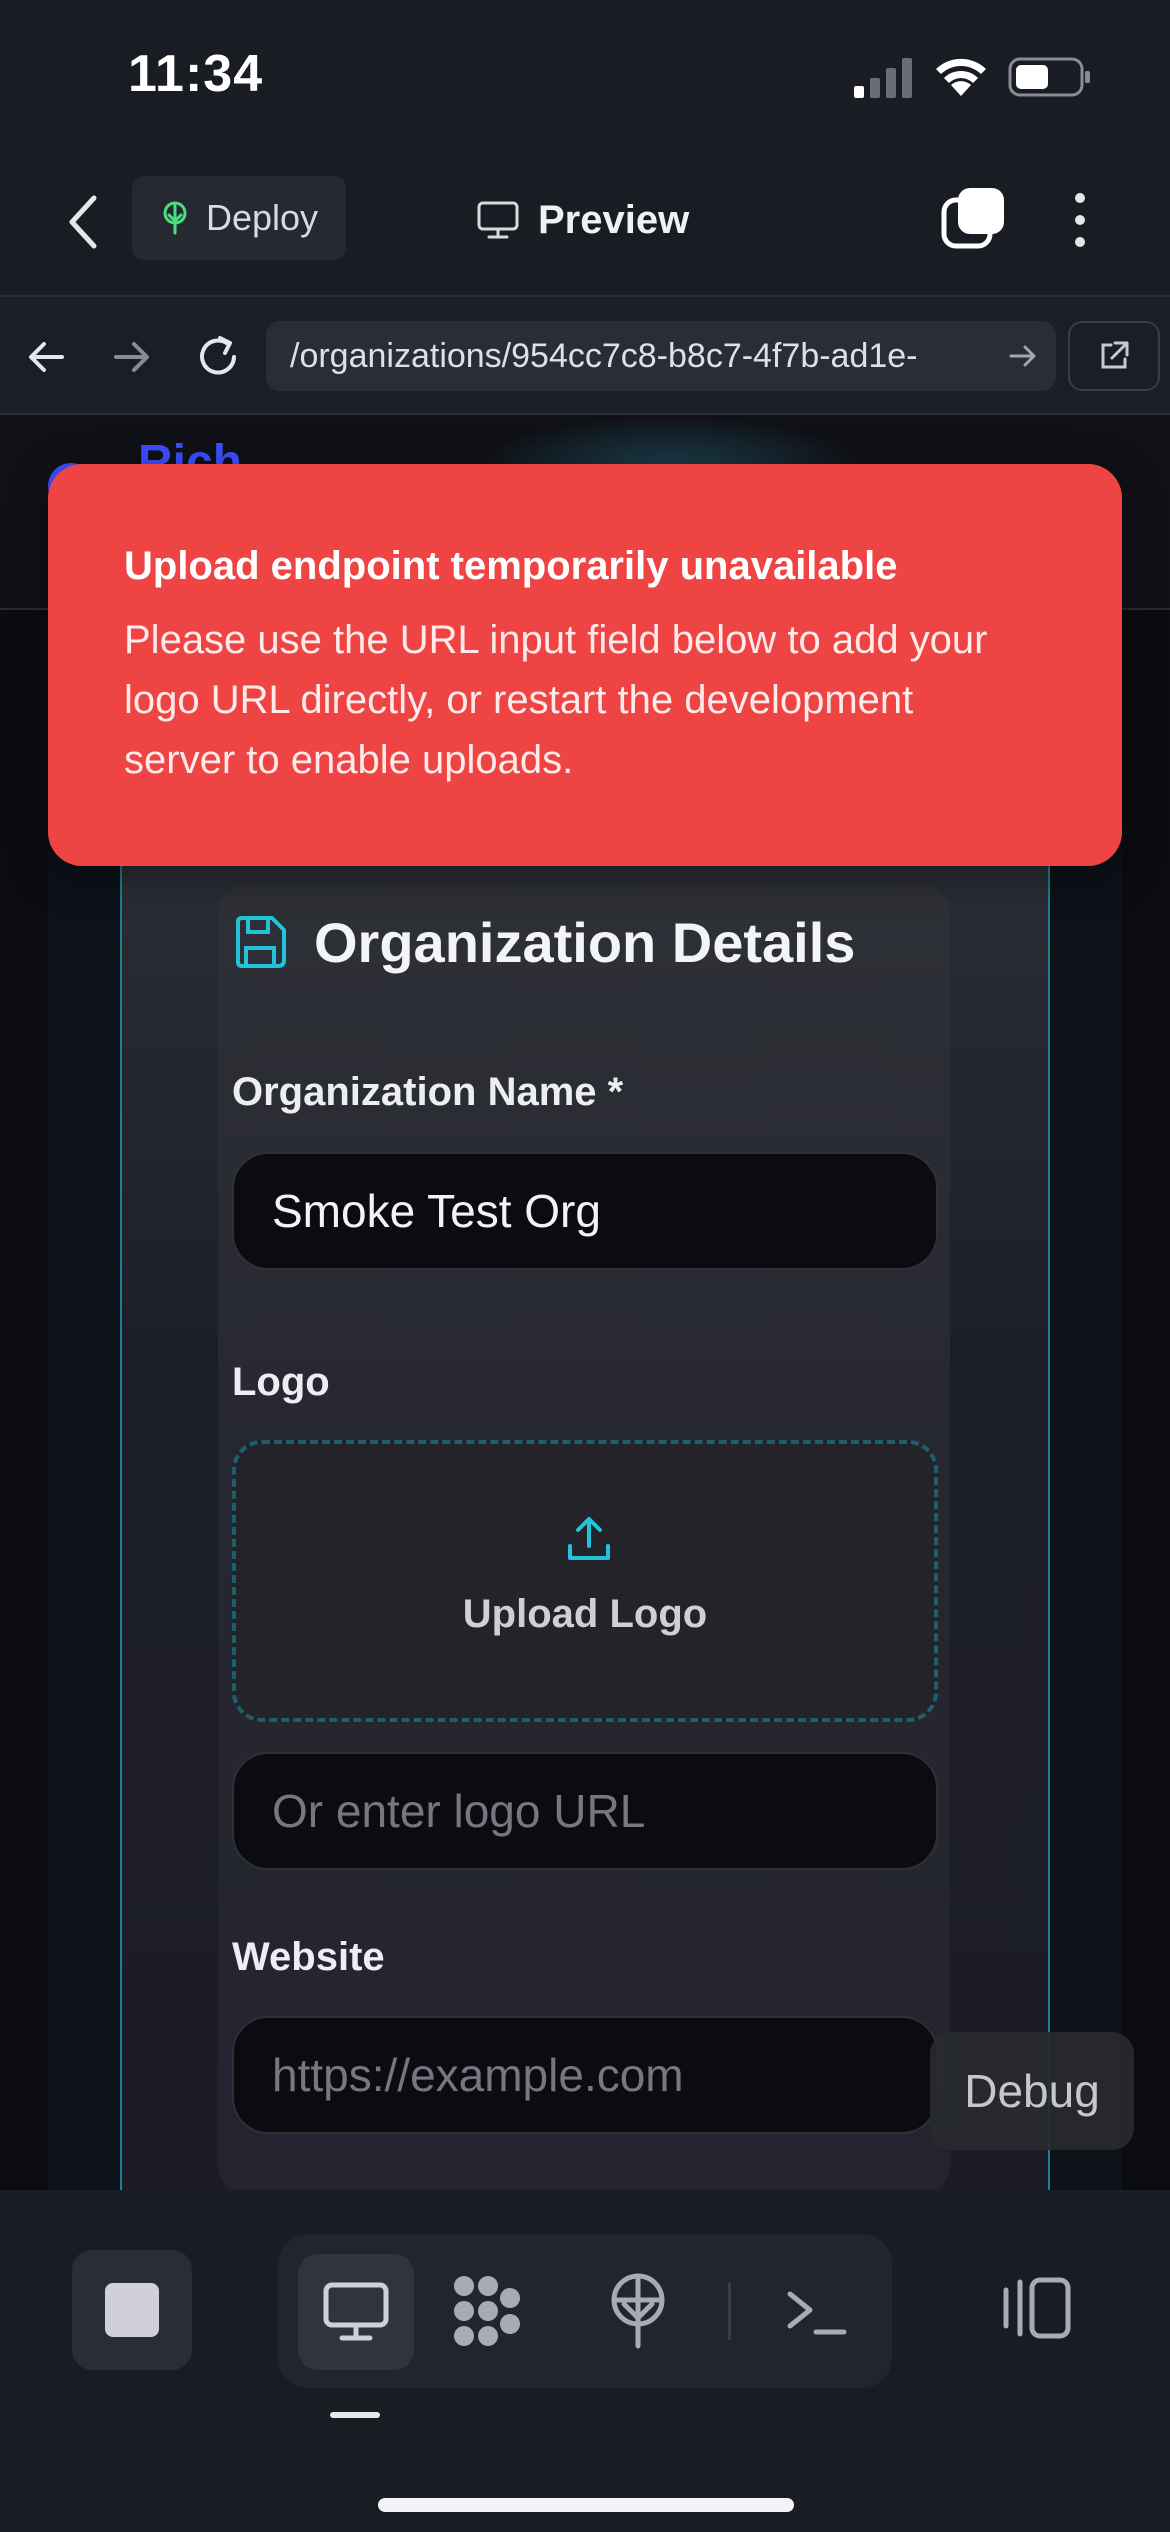 This screenshot has height=2532, width=1170. What do you see at coordinates (1080, 220) in the screenshot?
I see `more-vertical-icon` at bounding box center [1080, 220].